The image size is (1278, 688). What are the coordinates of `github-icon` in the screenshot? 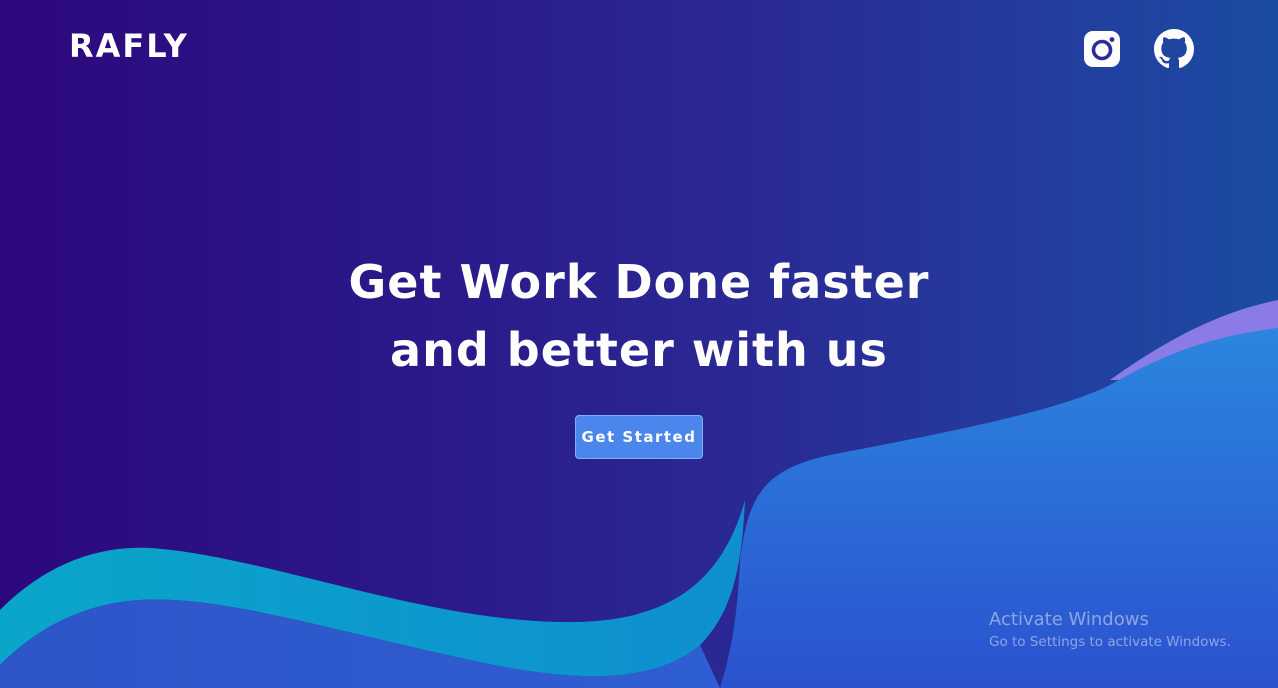 It's located at (1174, 49).